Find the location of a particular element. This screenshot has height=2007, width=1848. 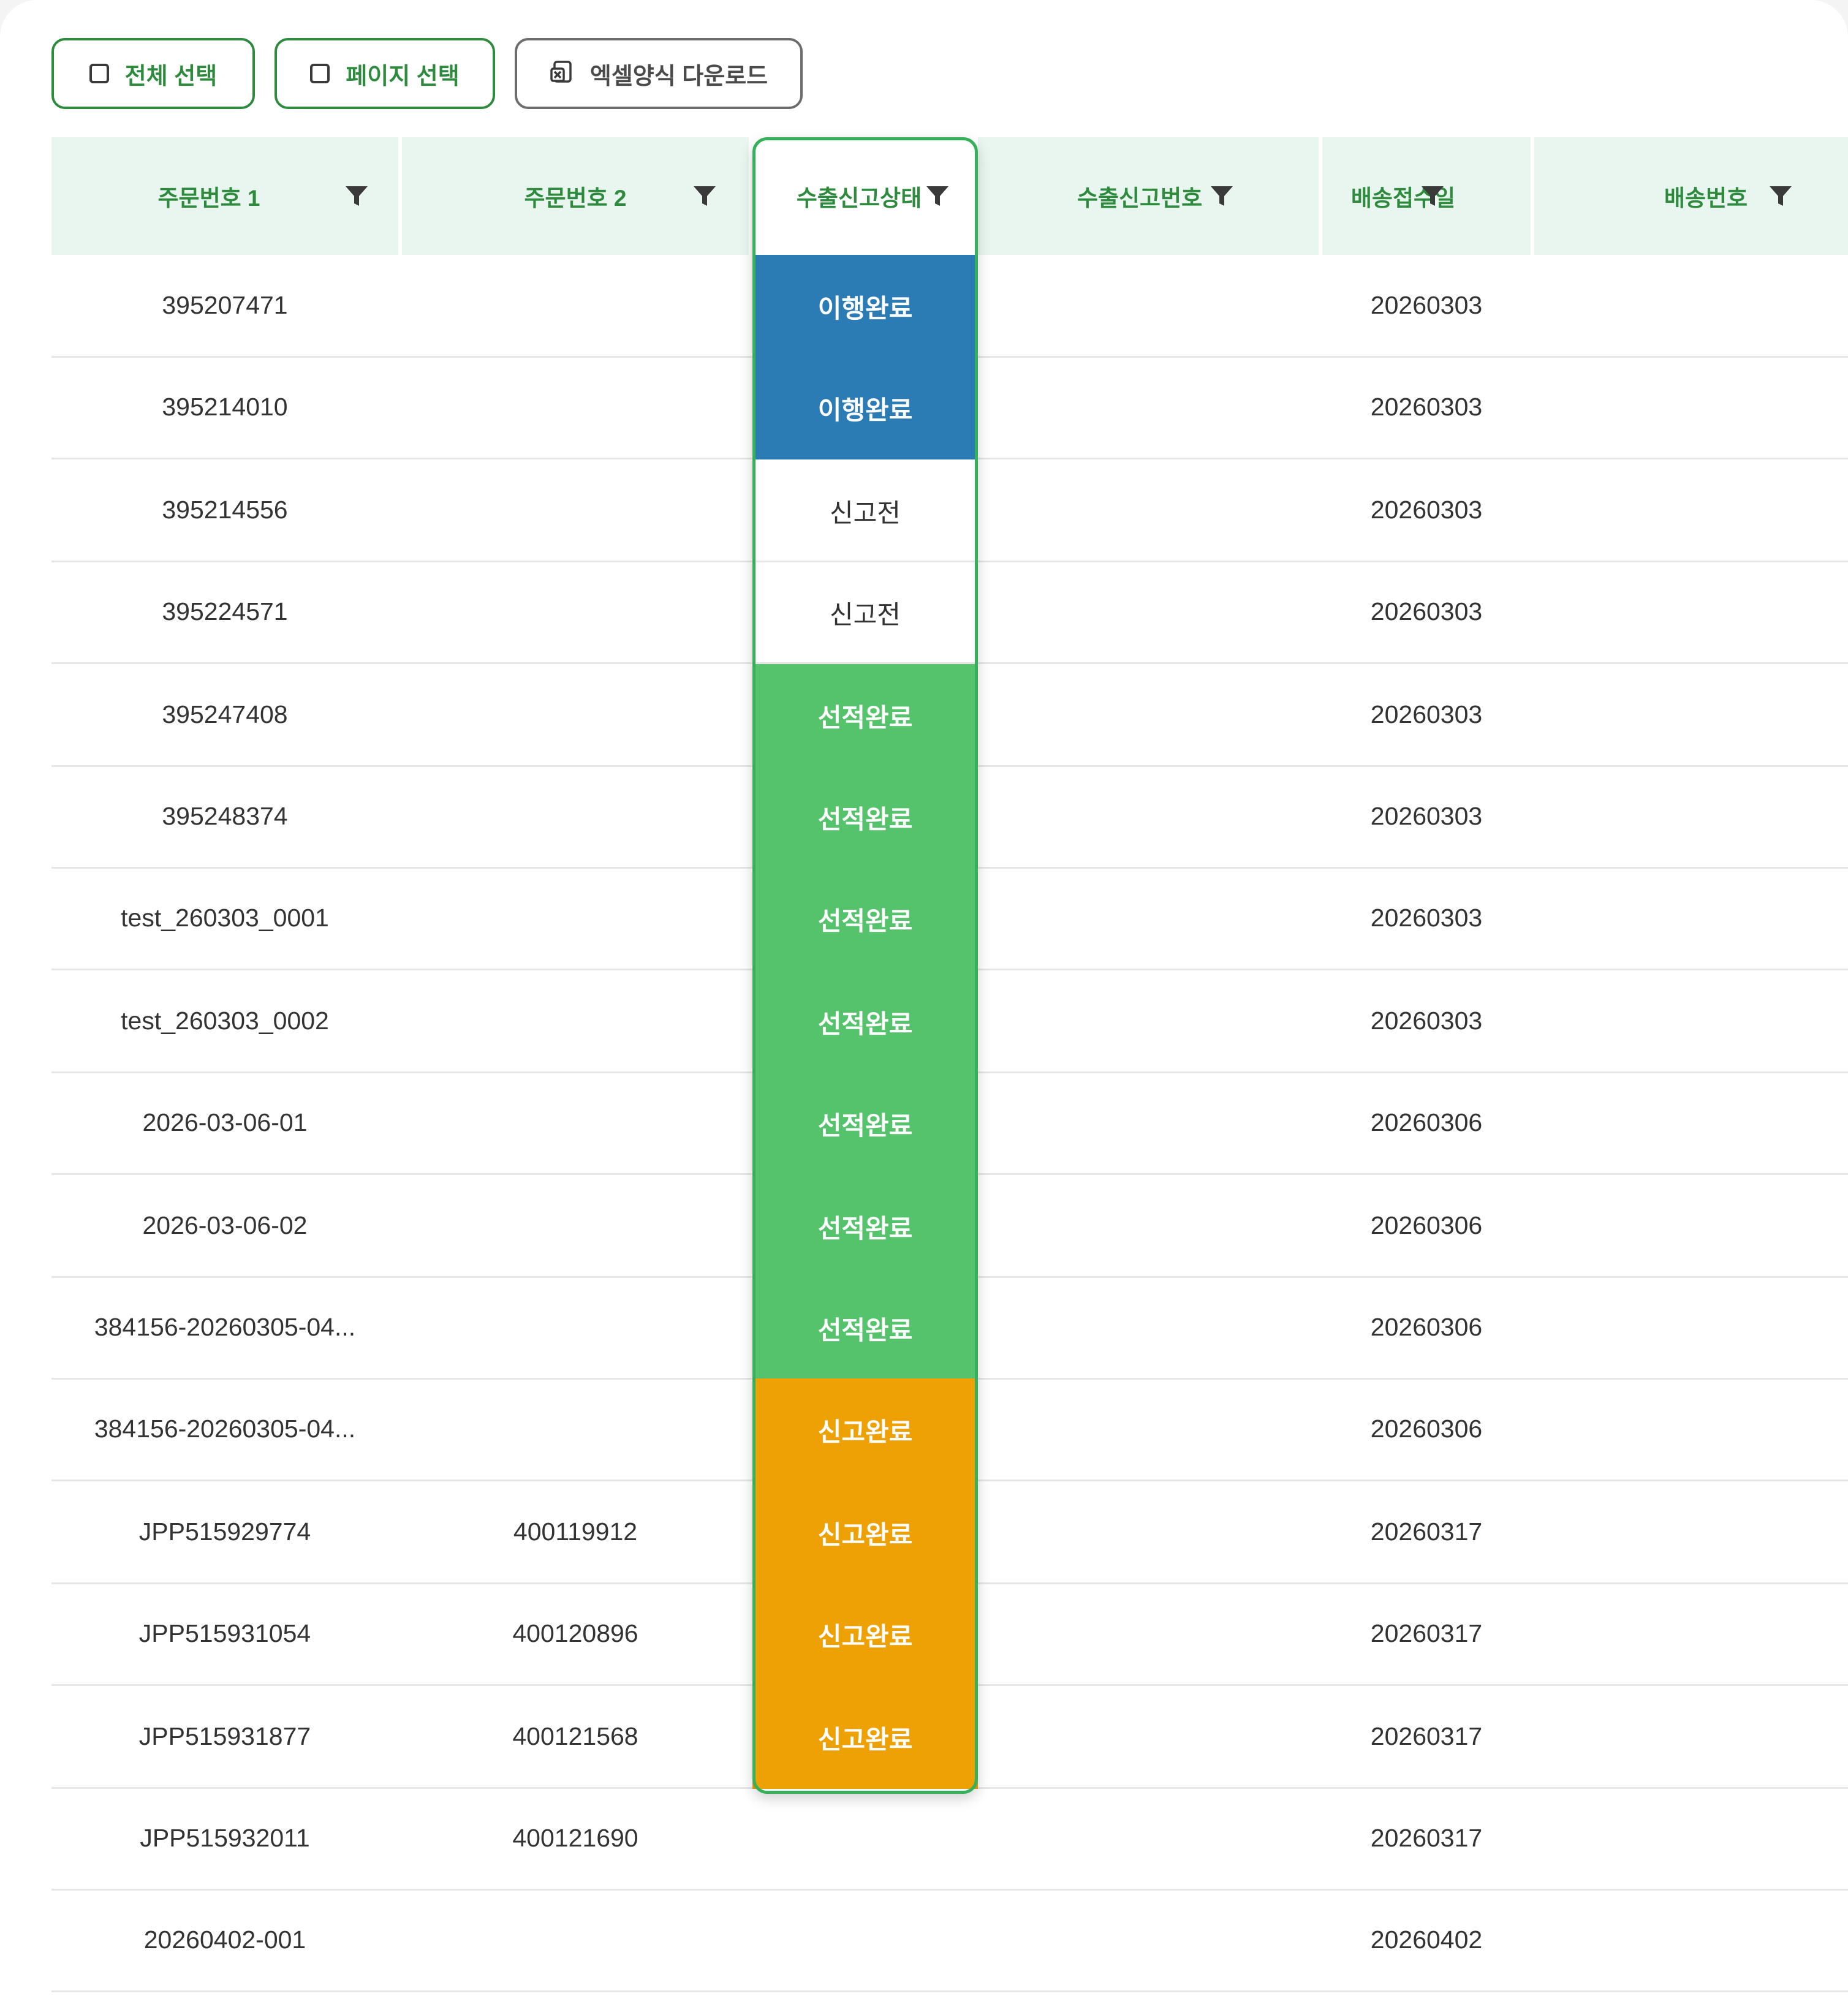

excel-download-label: 엑셀양식 다운로드 is located at coordinates (678, 76).